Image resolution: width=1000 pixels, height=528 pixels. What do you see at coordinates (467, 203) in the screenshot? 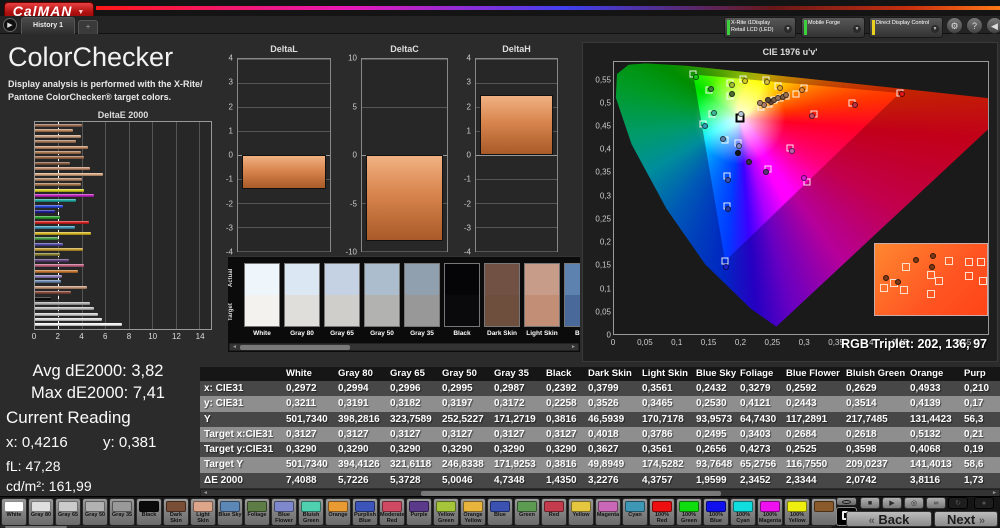
I see `delta-y-tick: -2` at bounding box center [467, 203].